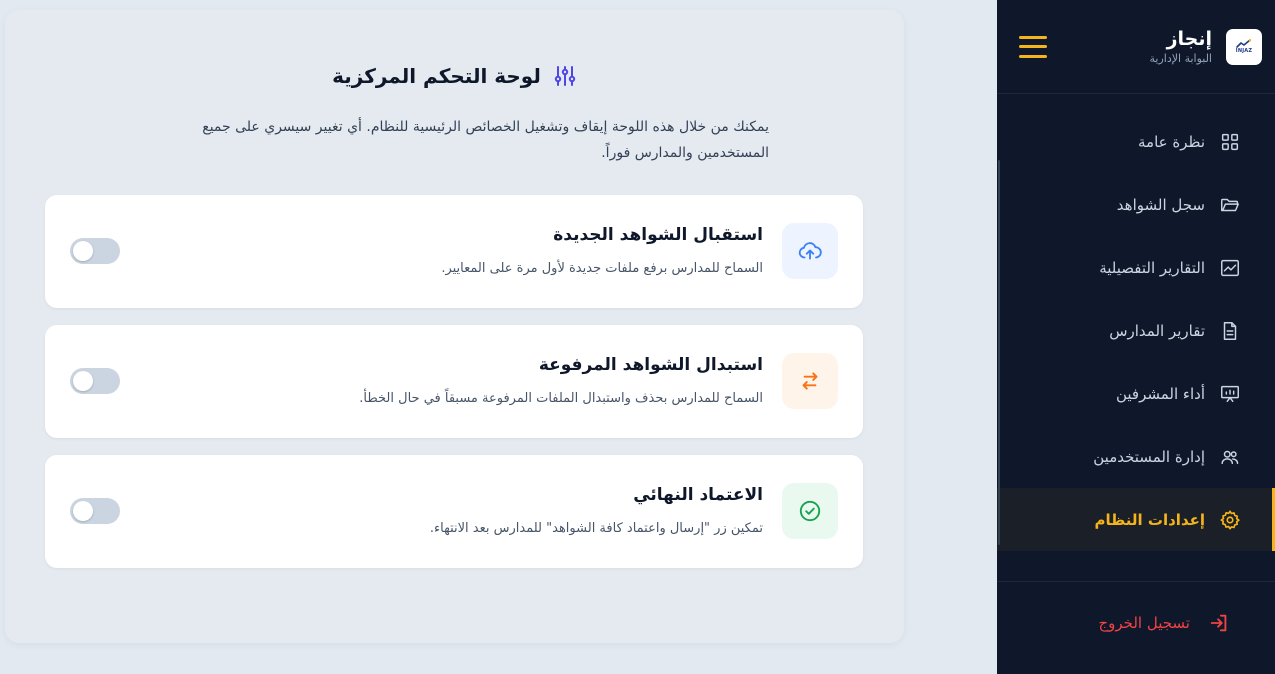  I want to click on sidebar-item-label: إدارة المستخدمين, so click(1149, 456).